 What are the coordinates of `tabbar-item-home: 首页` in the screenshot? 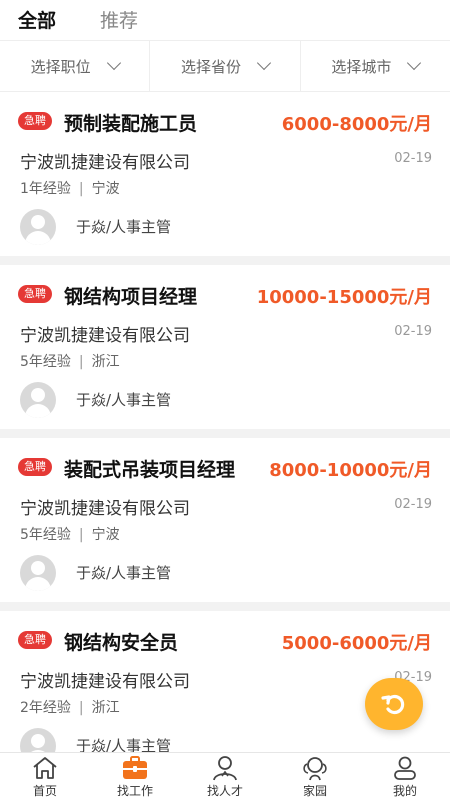 It's located at (45, 776).